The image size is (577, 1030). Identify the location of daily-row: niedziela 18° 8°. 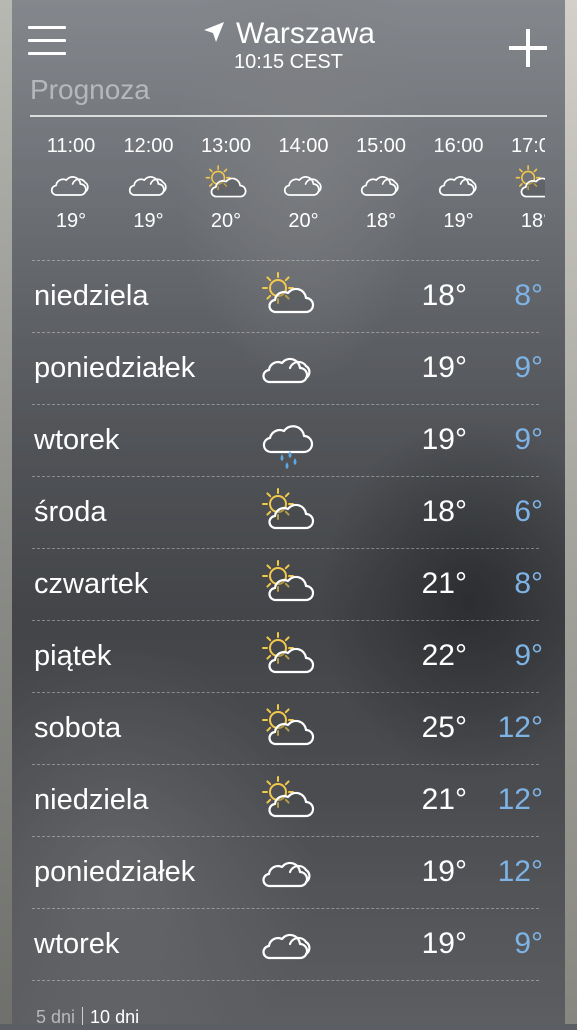
(288, 296).